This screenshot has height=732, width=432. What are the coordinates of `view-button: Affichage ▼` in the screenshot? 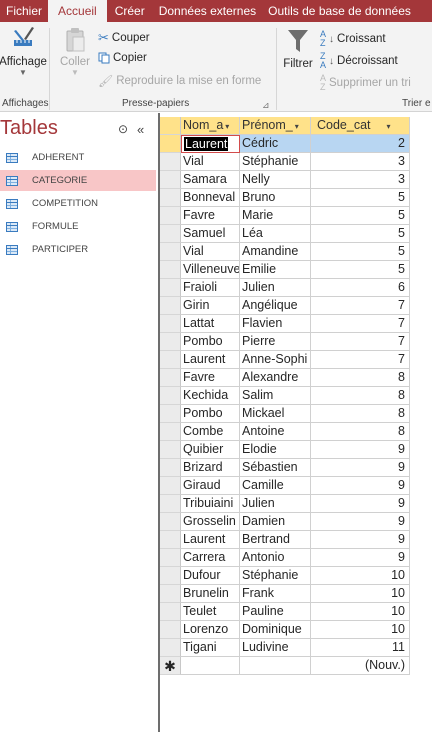 It's located at (23, 51).